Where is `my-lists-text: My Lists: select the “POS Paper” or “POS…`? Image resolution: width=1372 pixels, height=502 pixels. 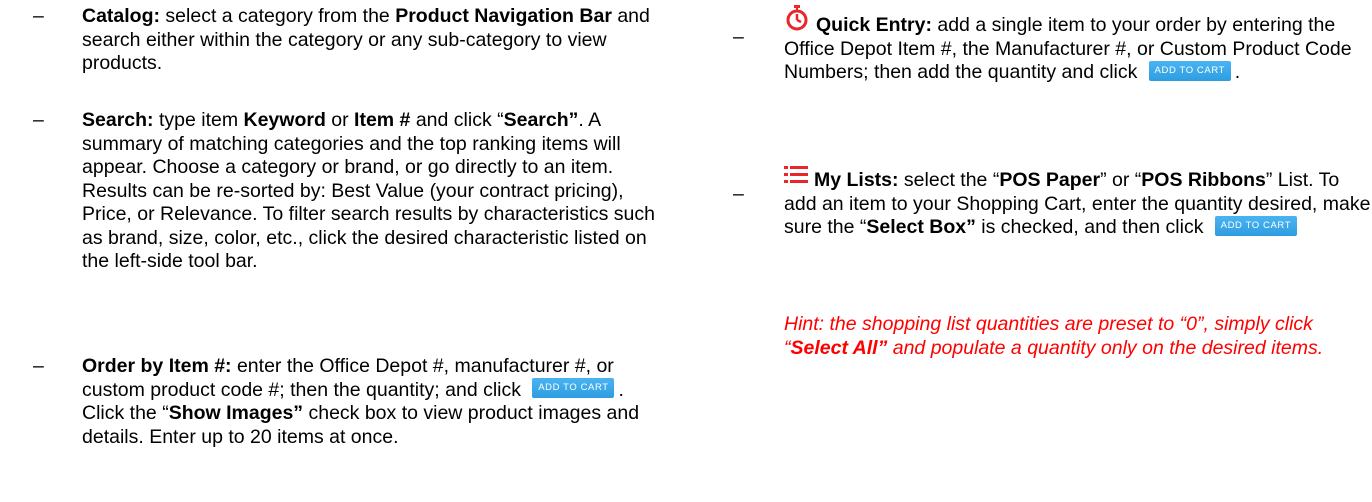
my-lists-text: My Lists: select the “POS Paper” or “POS… is located at coordinates (1078, 202).